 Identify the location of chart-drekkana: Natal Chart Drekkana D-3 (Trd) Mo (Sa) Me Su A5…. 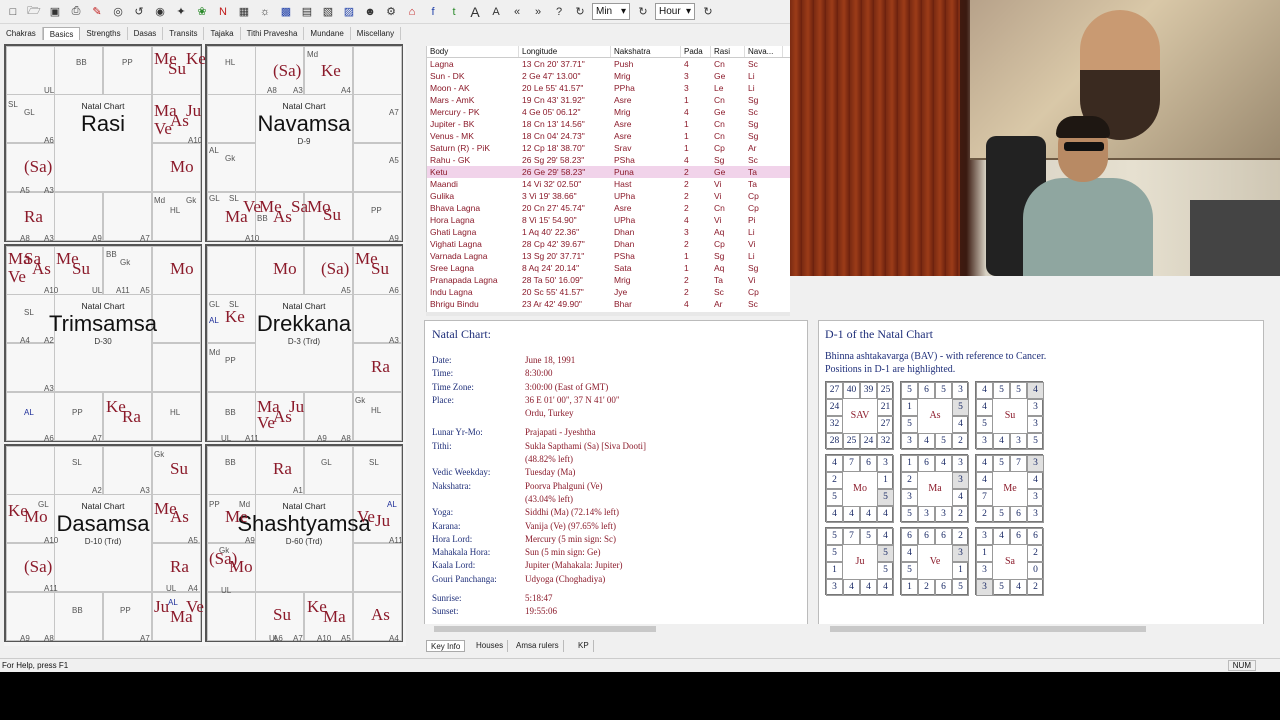
(304, 343).